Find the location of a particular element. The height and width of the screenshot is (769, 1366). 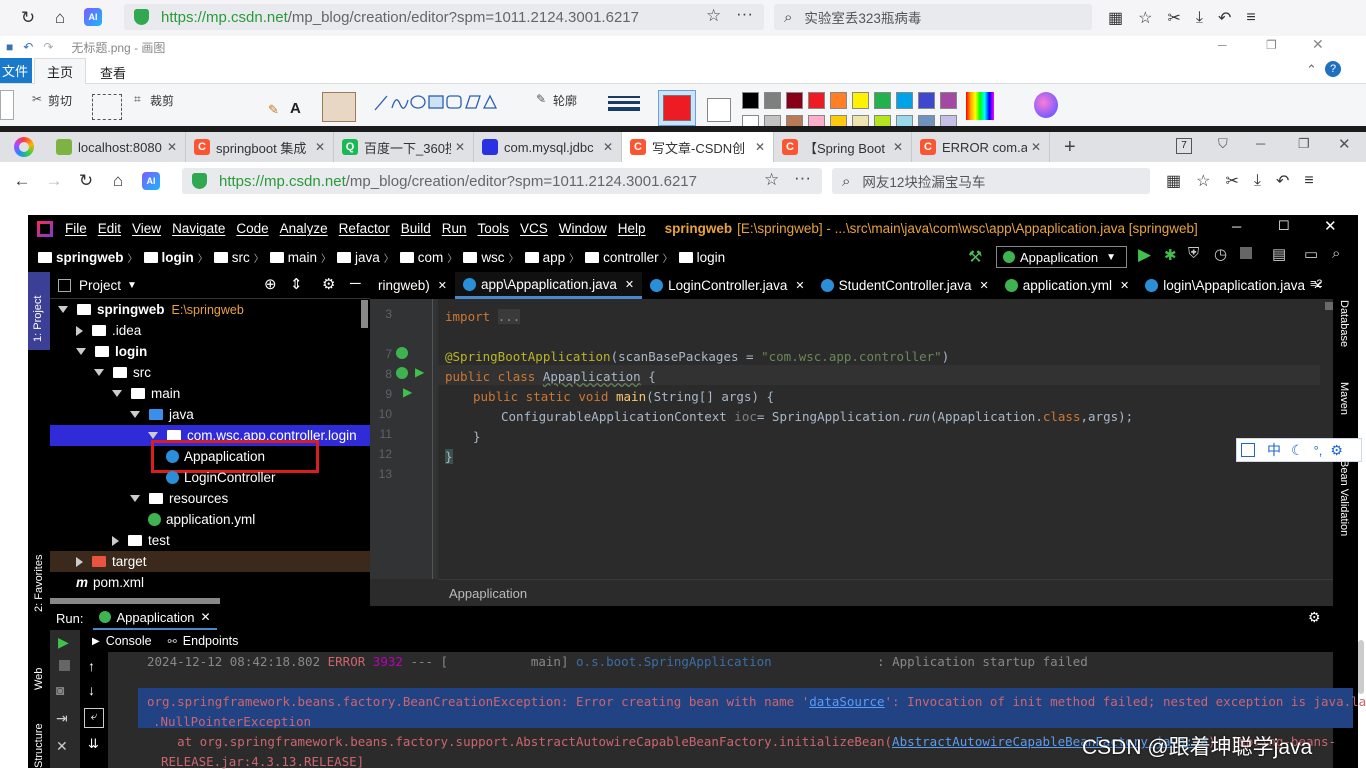

shirt-icon: ⛉ is located at coordinates (1223, 144).